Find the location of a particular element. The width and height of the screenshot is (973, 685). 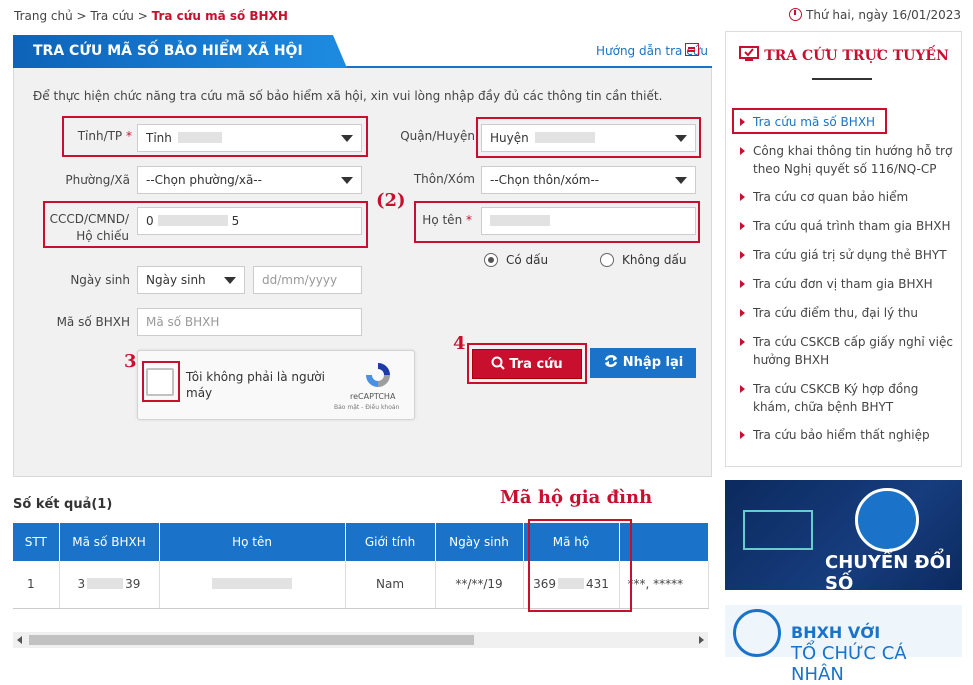

bhxh-input: Mã số BHXH is located at coordinates (249, 322).